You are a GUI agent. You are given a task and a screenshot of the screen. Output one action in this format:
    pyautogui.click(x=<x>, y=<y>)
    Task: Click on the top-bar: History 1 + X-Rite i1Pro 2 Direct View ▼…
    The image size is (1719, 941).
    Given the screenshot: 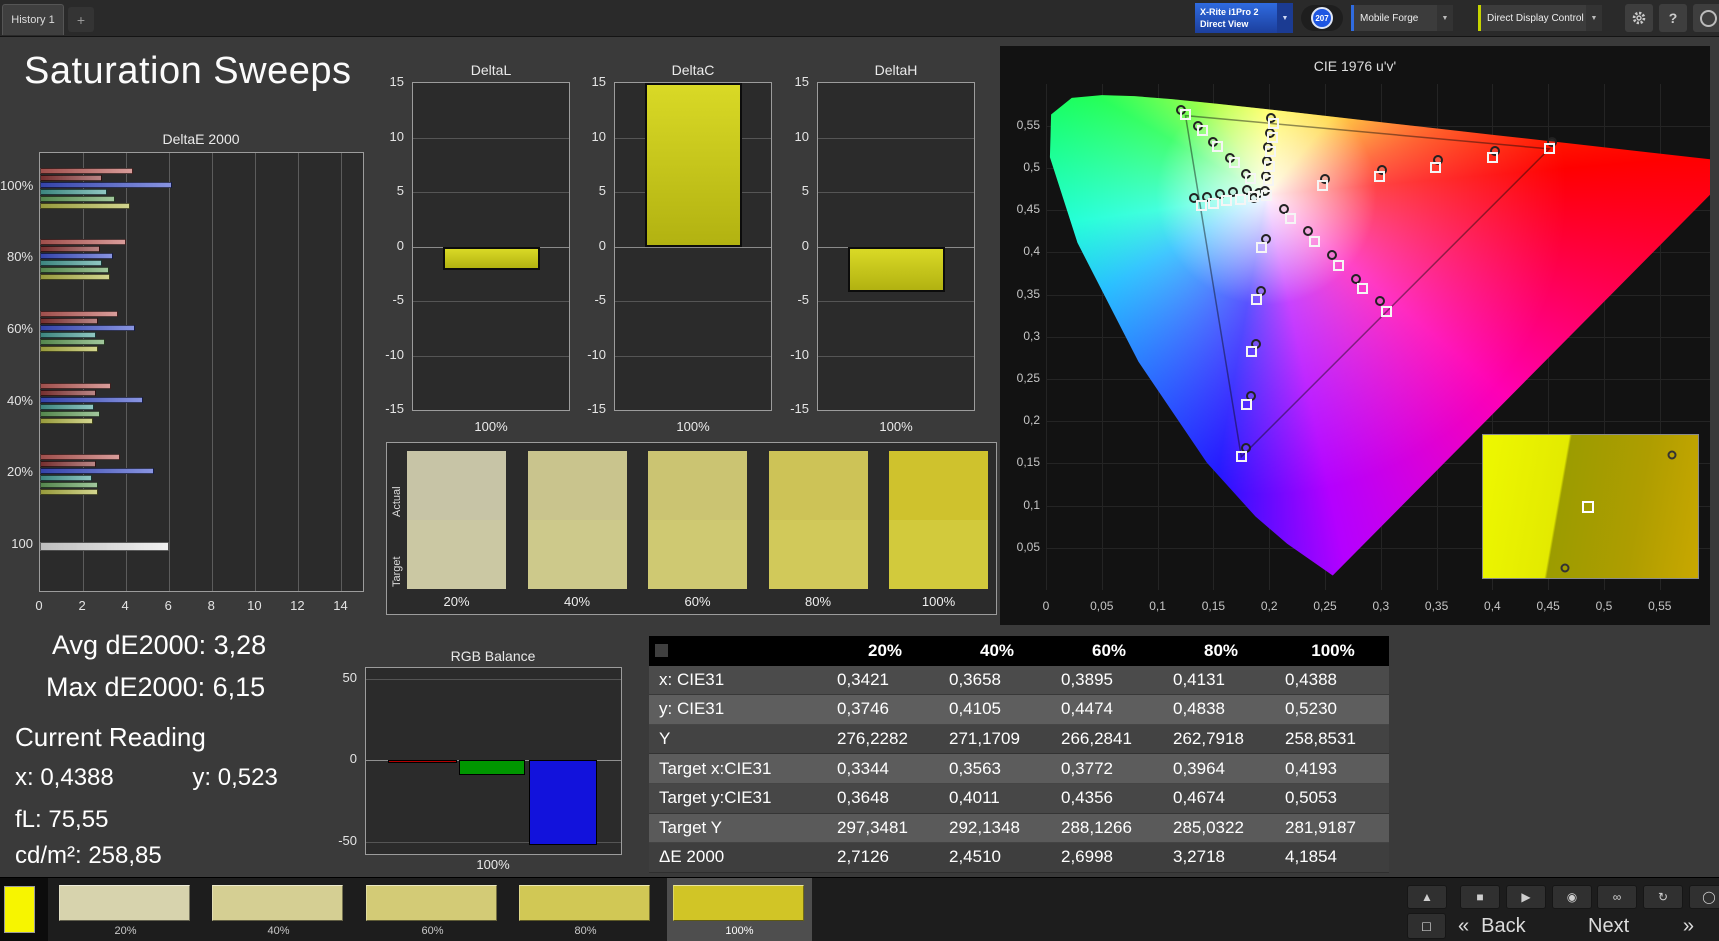 What is the action you would take?
    pyautogui.click(x=859, y=18)
    